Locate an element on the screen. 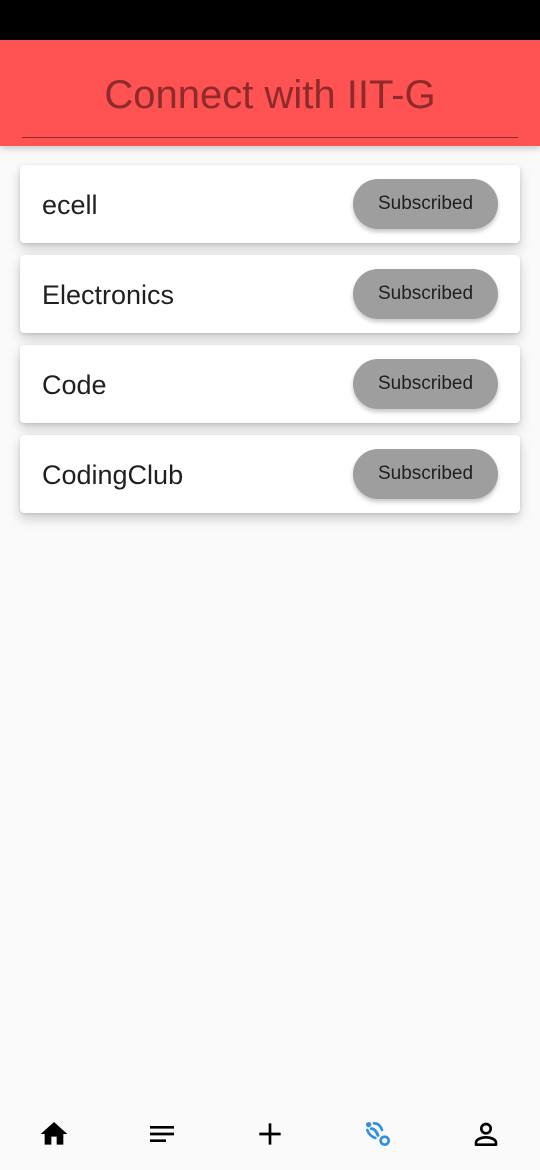  home-icon is located at coordinates (54, 1133).